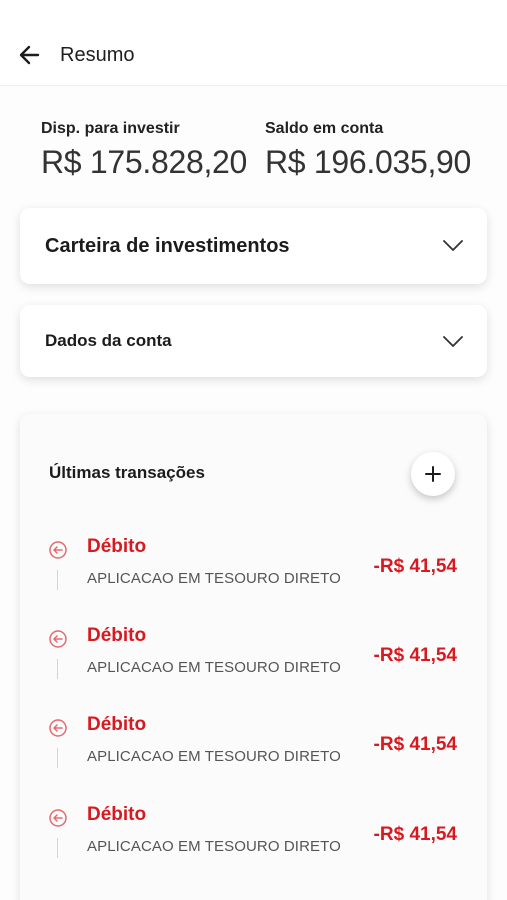  I want to click on balance-invest: Disp. para investir R$ 175.828,20, so click(144, 150).